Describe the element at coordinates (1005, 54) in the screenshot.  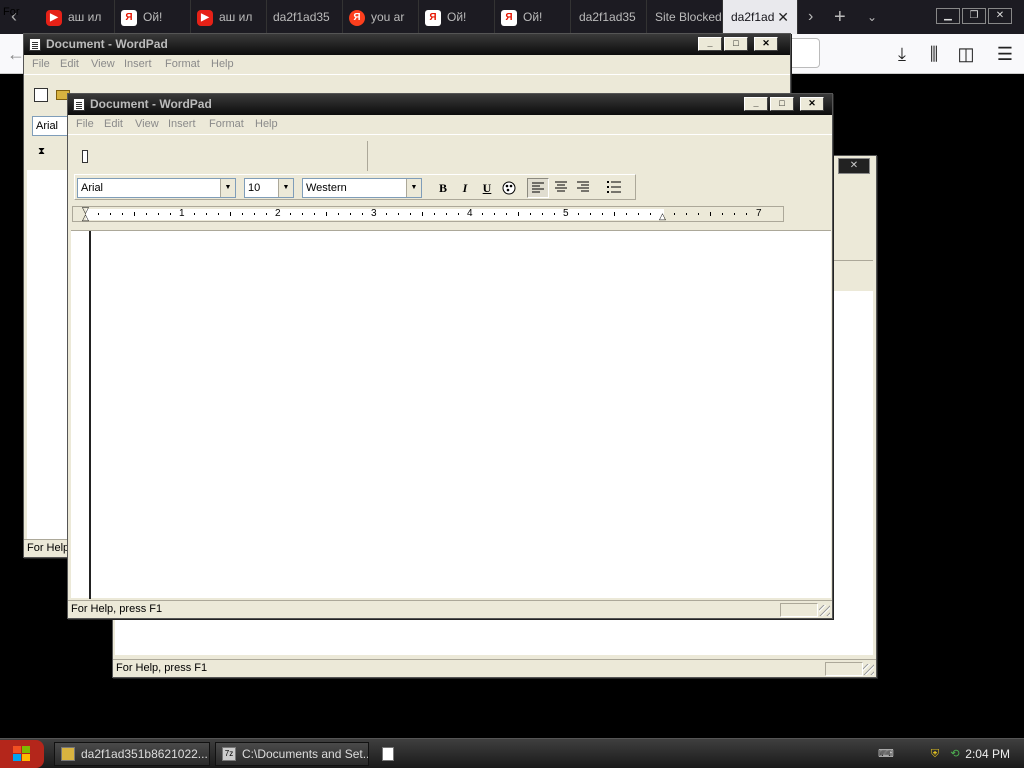
I see `menu-hamburger-icon: ☰` at that location.